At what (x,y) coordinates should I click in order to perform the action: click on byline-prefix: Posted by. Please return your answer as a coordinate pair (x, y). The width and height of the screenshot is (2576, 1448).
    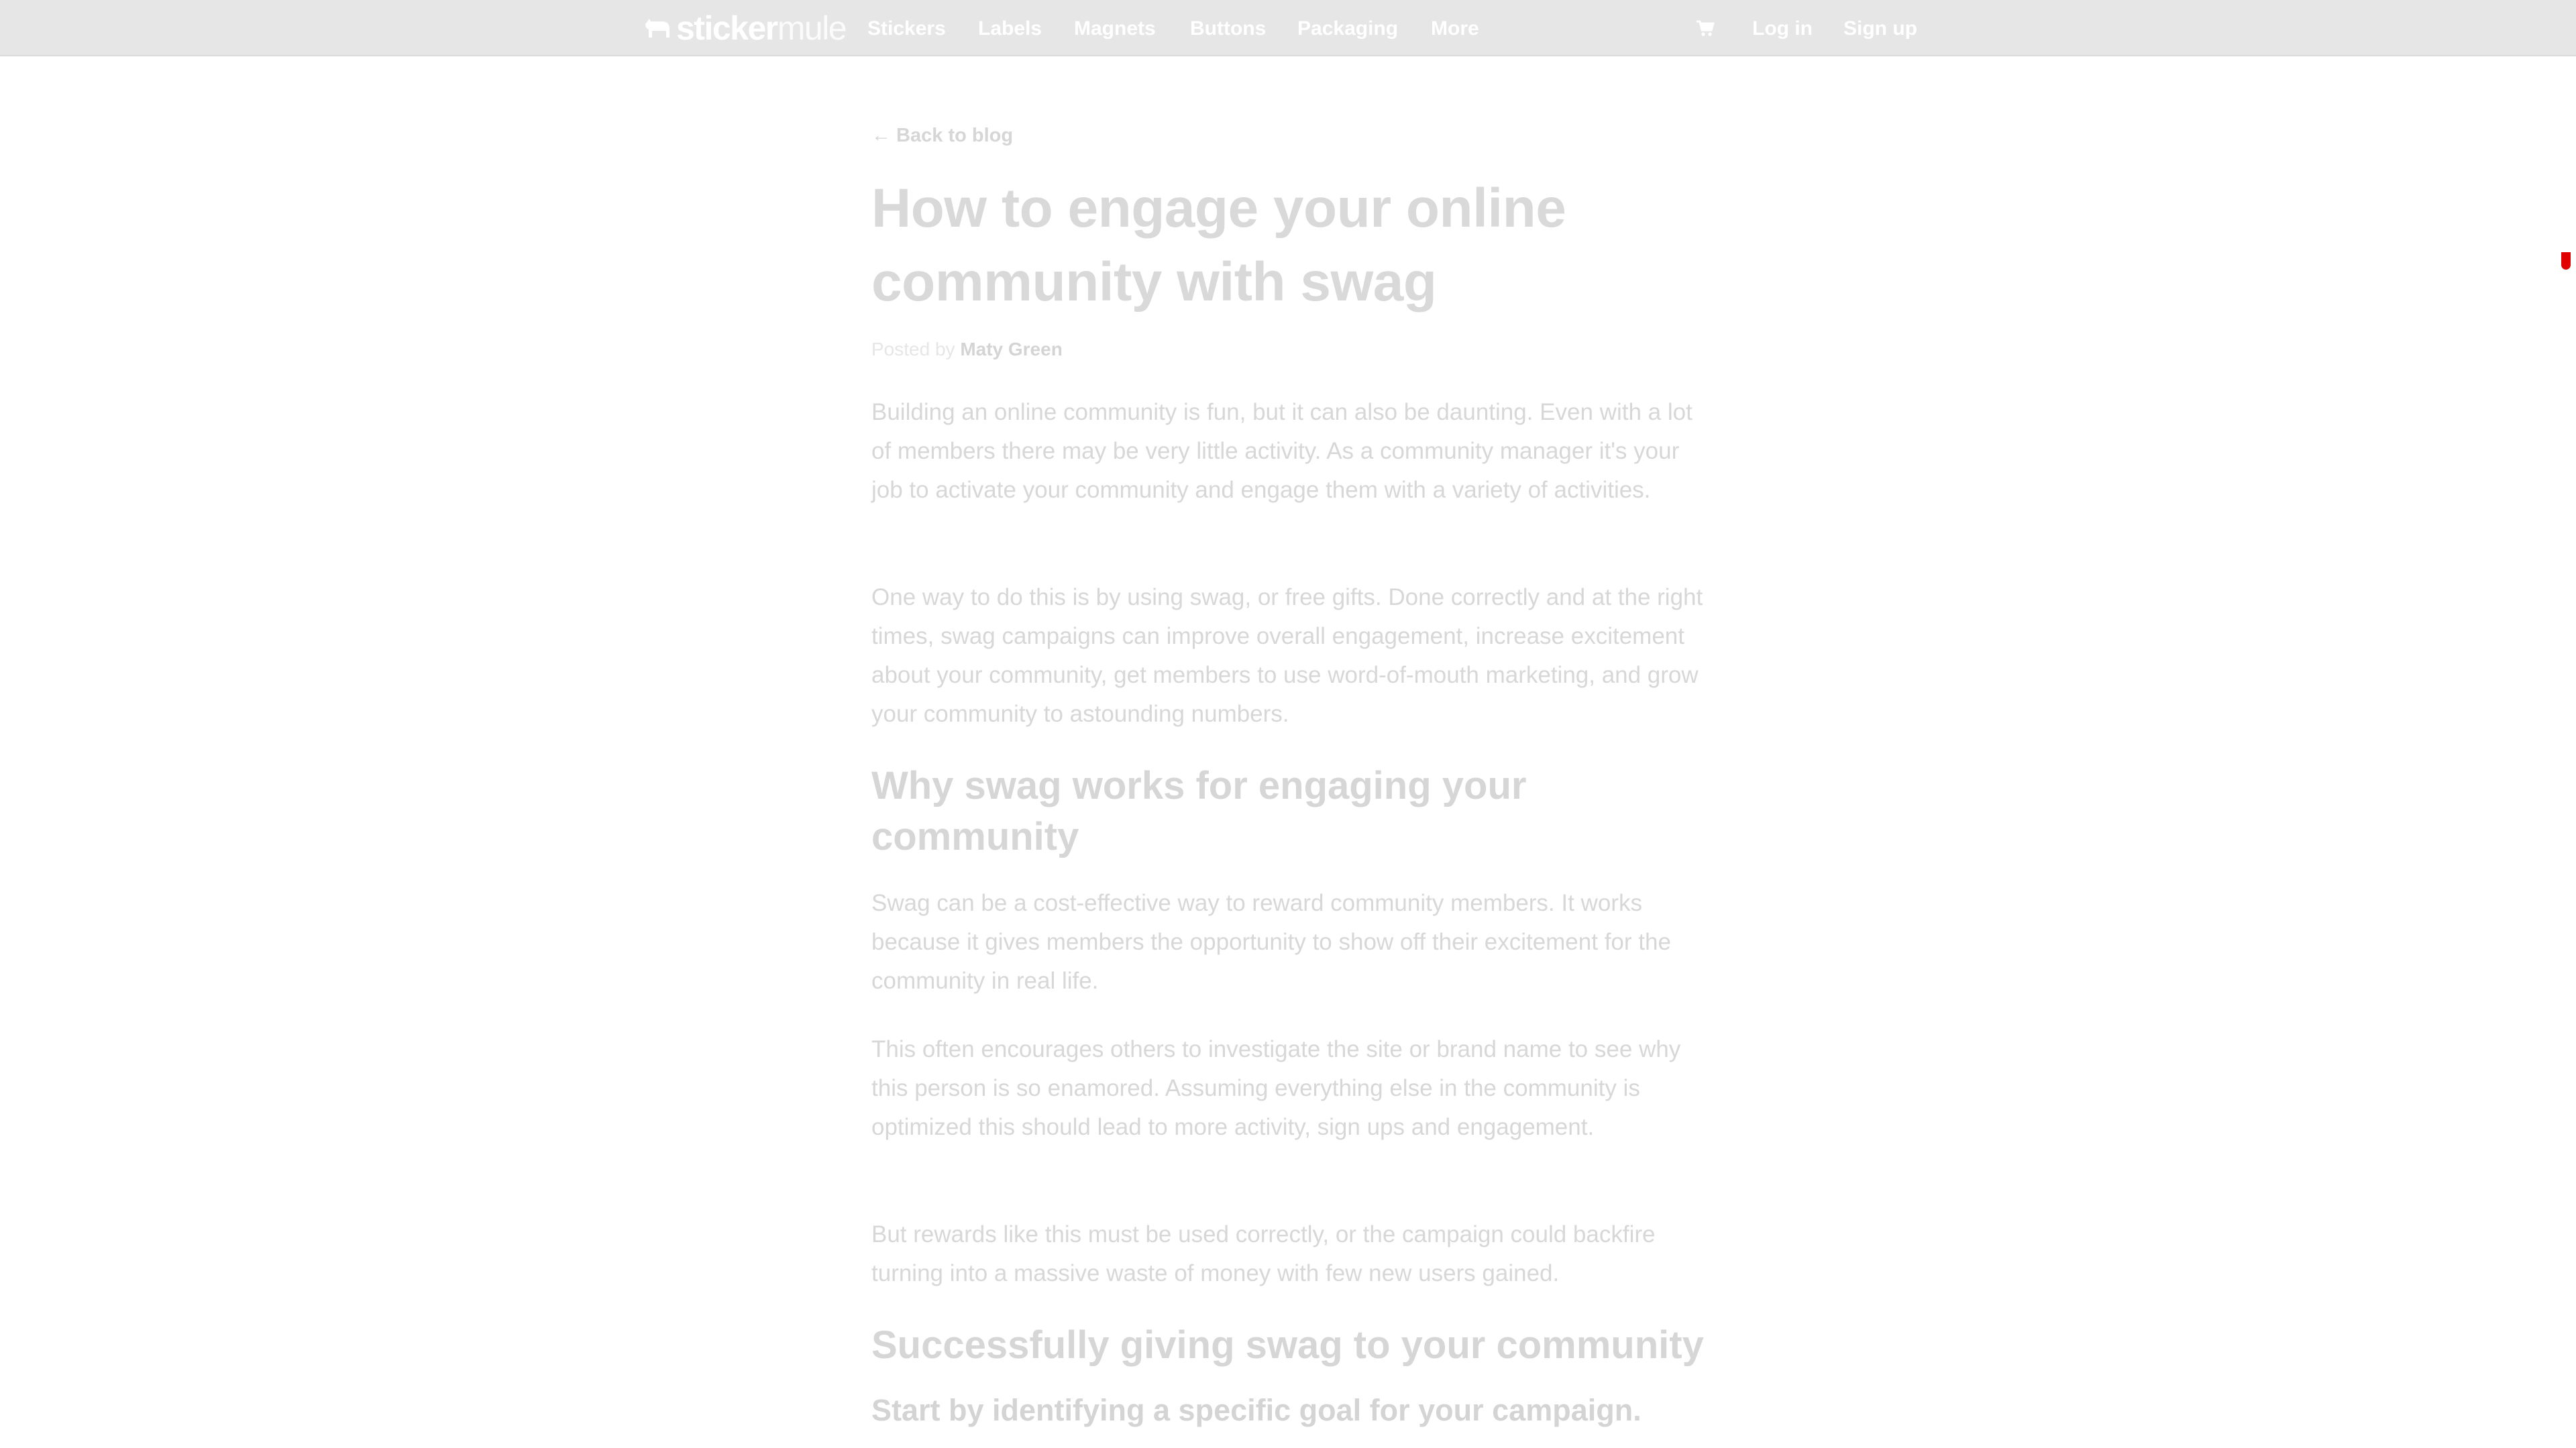
    Looking at the image, I should click on (913, 349).